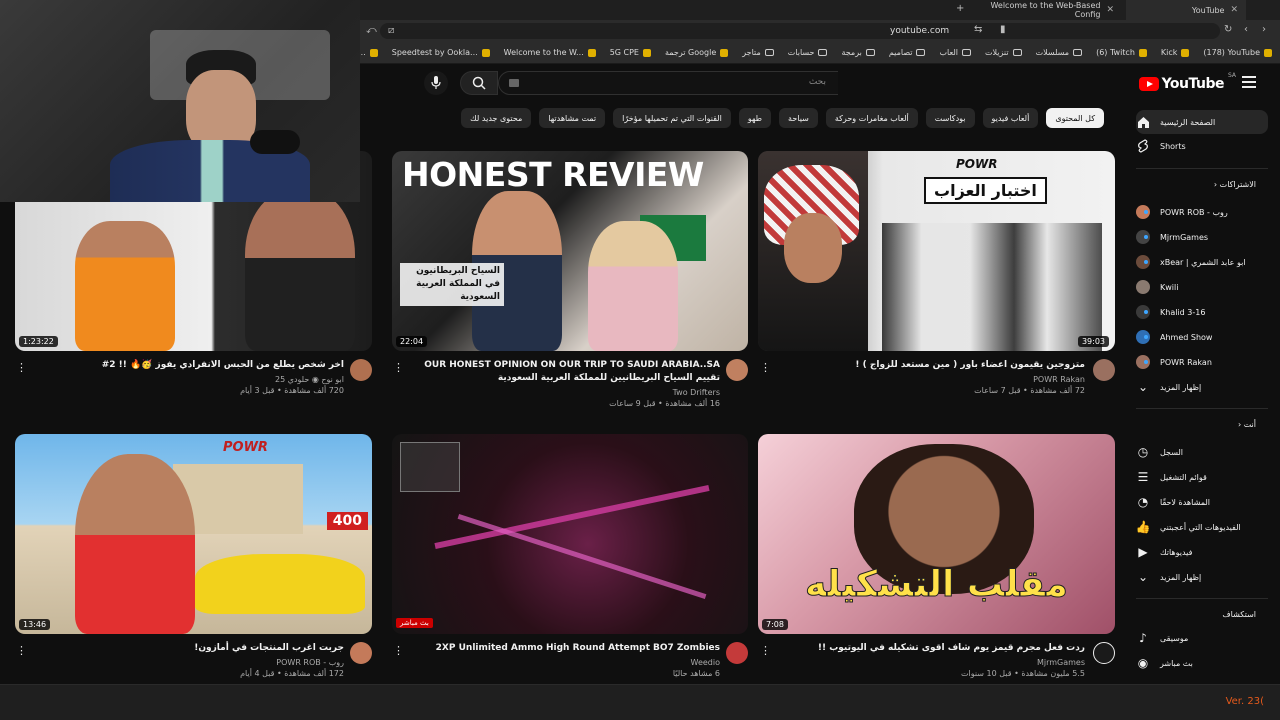 Image resolution: width=1280 pixels, height=720 pixels. What do you see at coordinates (1029, 390) in the screenshot?
I see `video-stats: 72 ألف مشاهدة • قبل 7 ساعات` at bounding box center [1029, 390].